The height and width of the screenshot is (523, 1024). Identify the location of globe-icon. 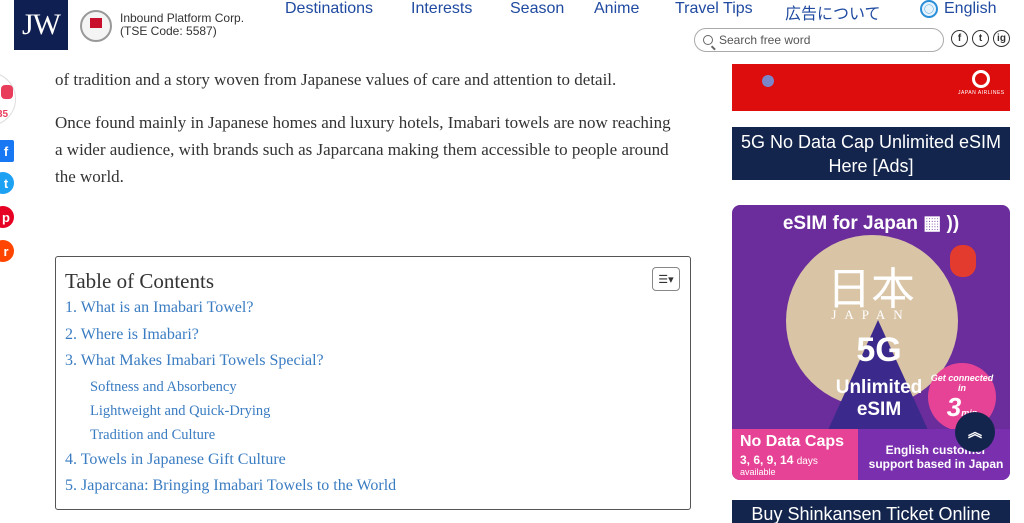
(929, 9).